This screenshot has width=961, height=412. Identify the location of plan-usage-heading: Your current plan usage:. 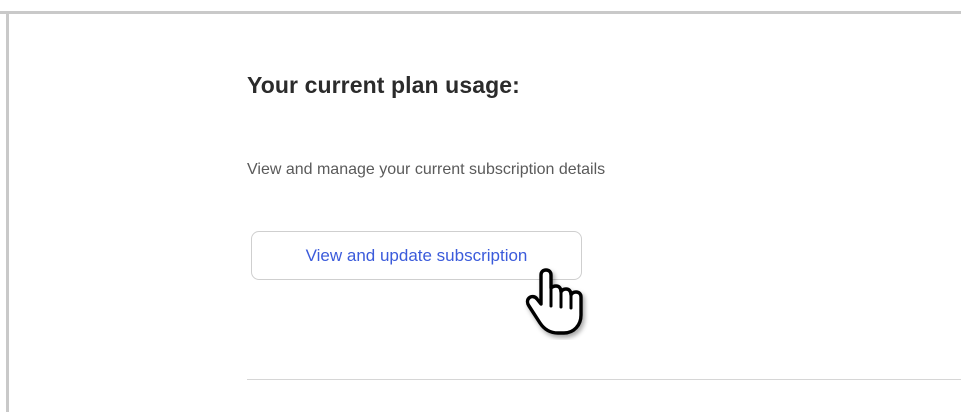
(383, 85).